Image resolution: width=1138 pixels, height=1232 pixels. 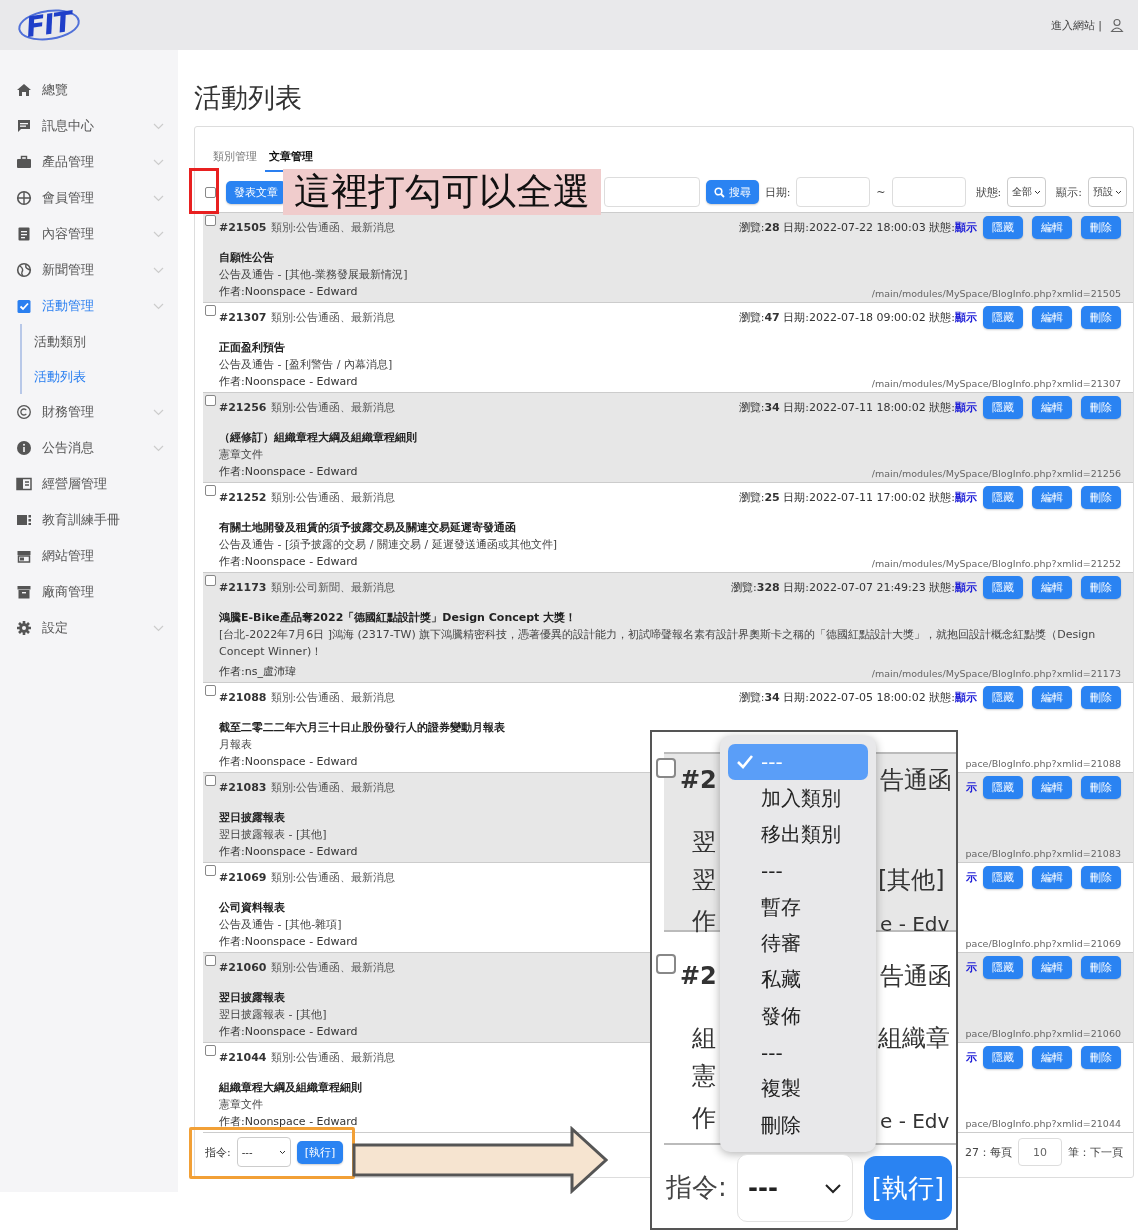 I want to click on post-title: 正面盈利預告, so click(x=252, y=348).